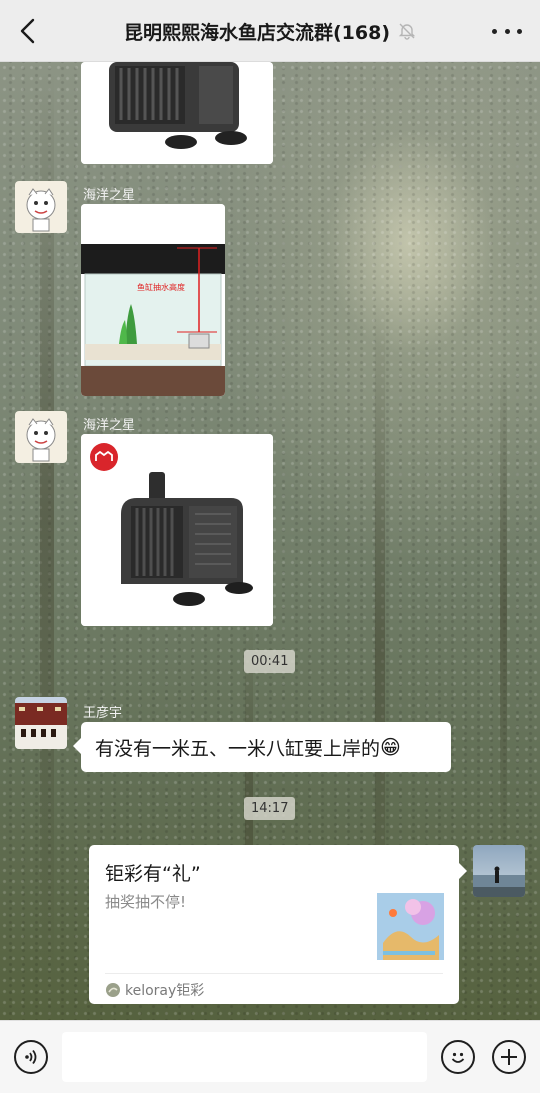  What do you see at coordinates (104, 457) in the screenshot?
I see `tmall-badge-icon` at bounding box center [104, 457].